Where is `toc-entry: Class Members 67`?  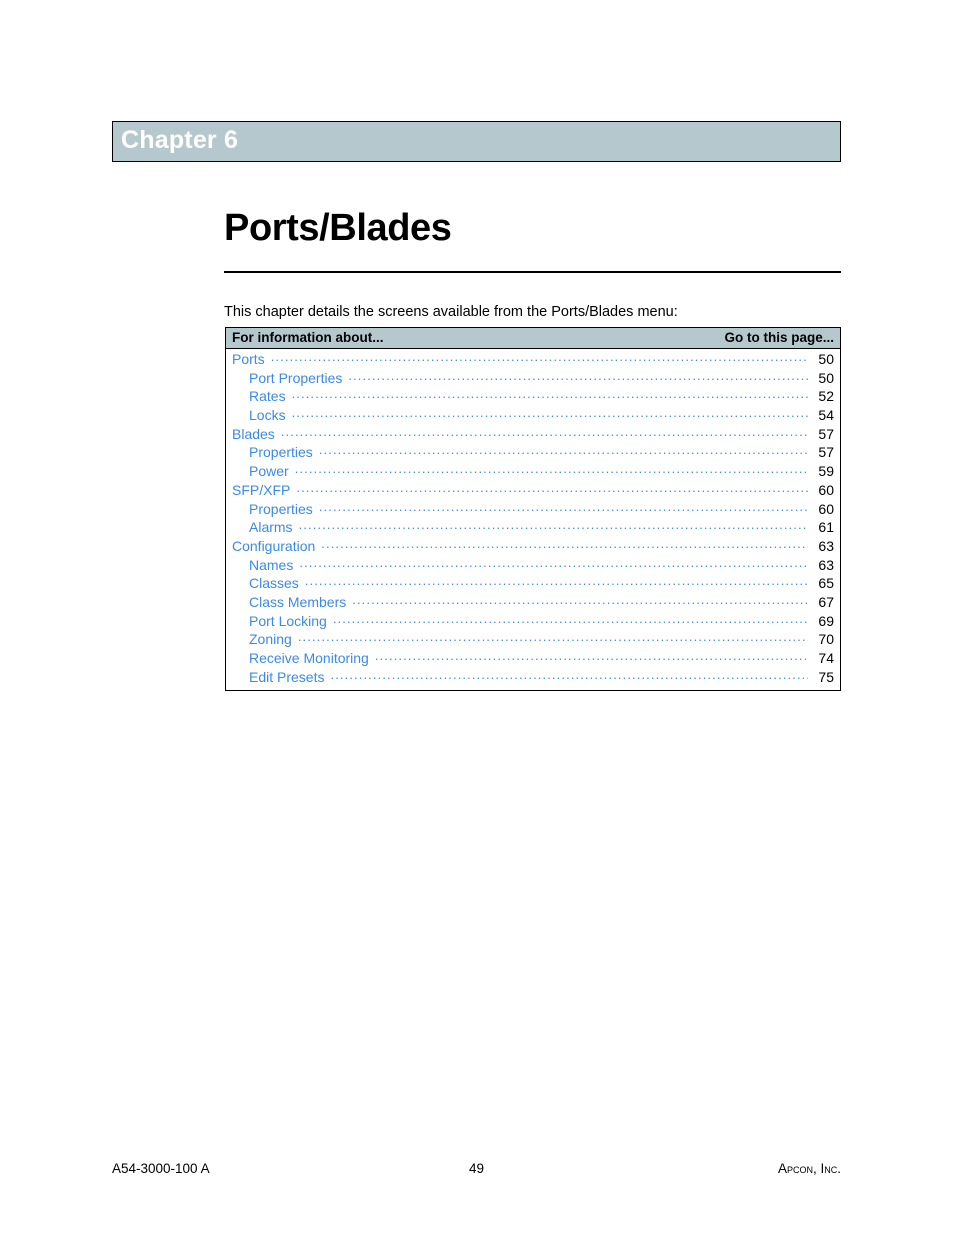 toc-entry: Class Members 67 is located at coordinates (533, 603).